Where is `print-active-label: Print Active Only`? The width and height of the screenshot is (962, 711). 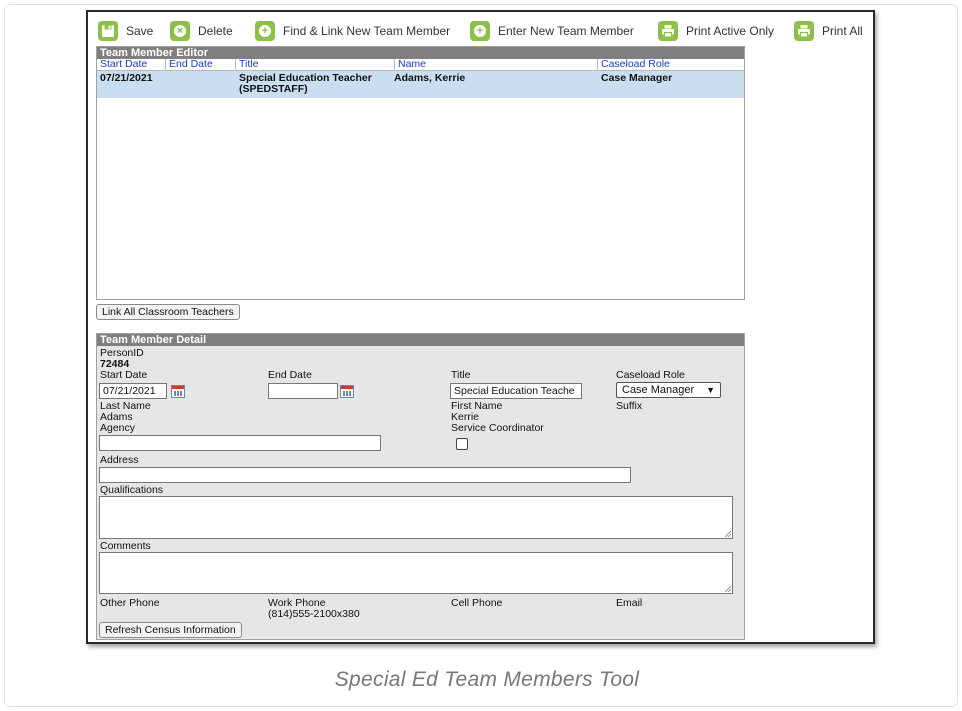
print-active-label: Print Active Only is located at coordinates (730, 31).